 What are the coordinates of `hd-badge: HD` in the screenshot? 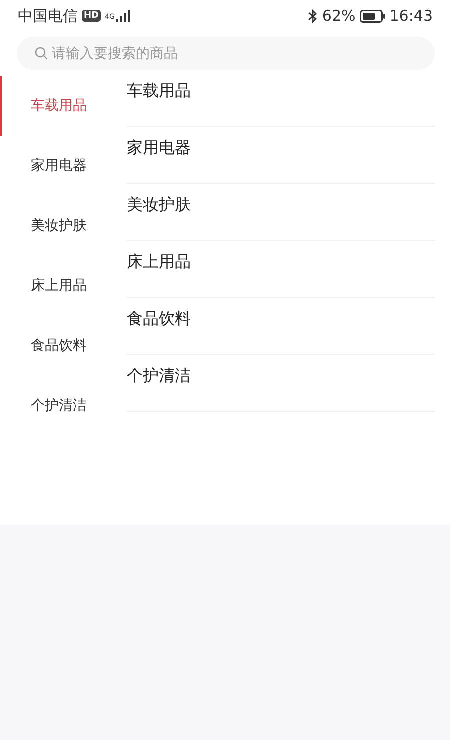 It's located at (92, 16).